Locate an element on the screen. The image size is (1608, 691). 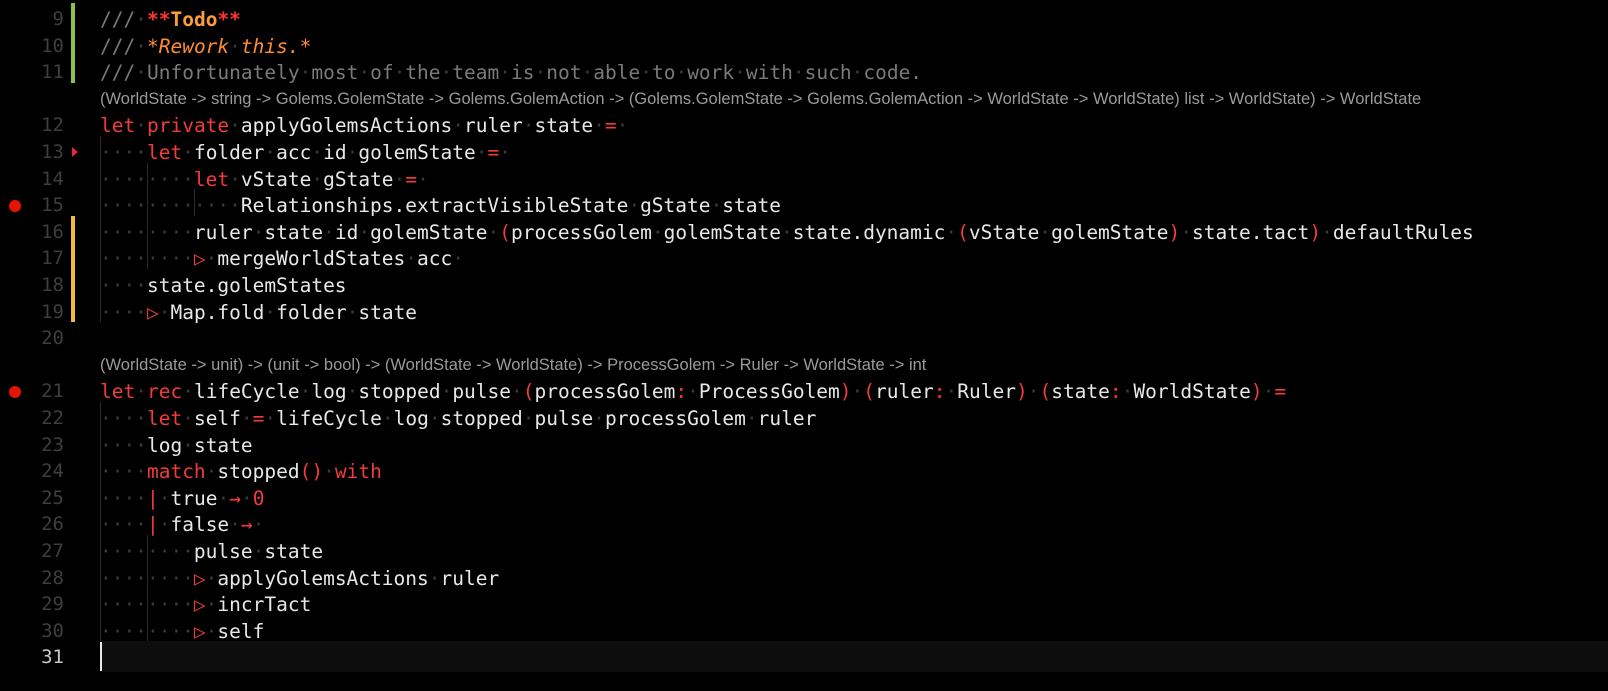
code-text: ····log·state is located at coordinates (176, 445).